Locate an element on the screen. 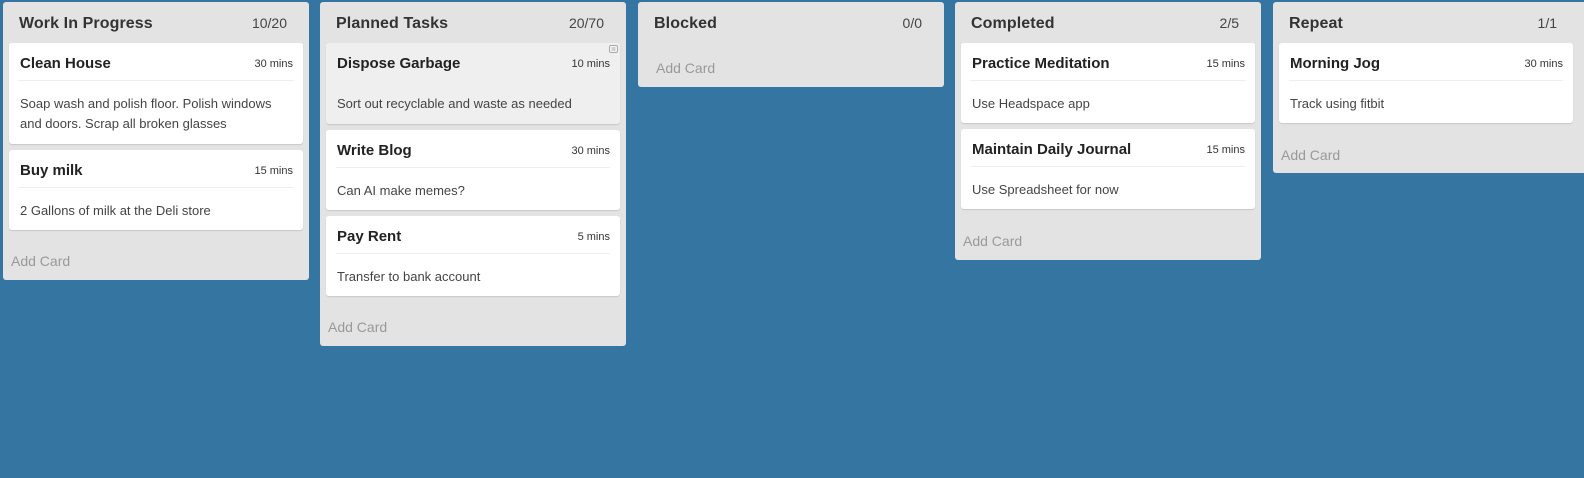  card-description: Can AI make memes? is located at coordinates (401, 190).